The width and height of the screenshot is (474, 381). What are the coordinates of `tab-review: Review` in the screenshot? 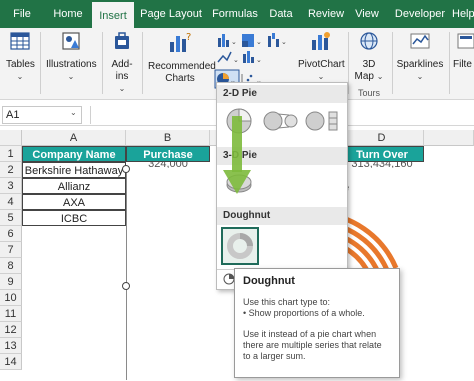 It's located at (326, 14).